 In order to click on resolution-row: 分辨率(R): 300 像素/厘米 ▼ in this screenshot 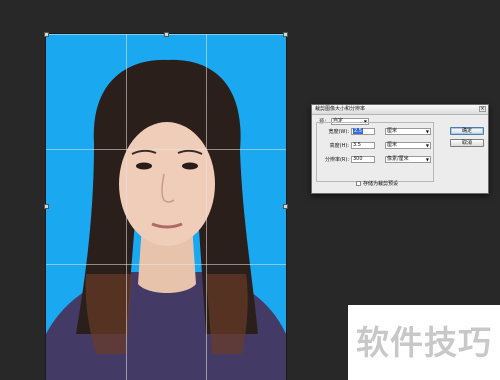, I will do `click(375, 160)`.